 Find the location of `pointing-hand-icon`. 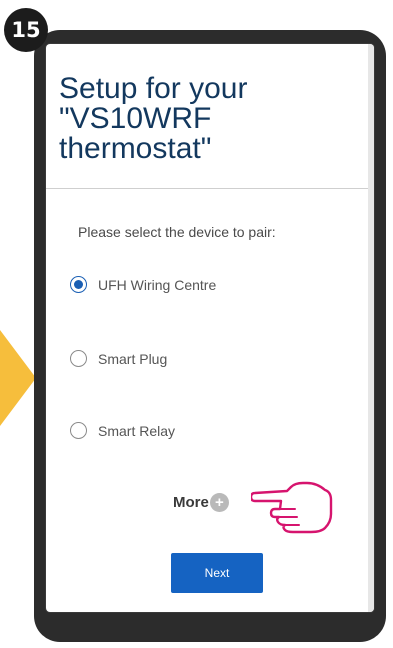

pointing-hand-icon is located at coordinates (292, 507).